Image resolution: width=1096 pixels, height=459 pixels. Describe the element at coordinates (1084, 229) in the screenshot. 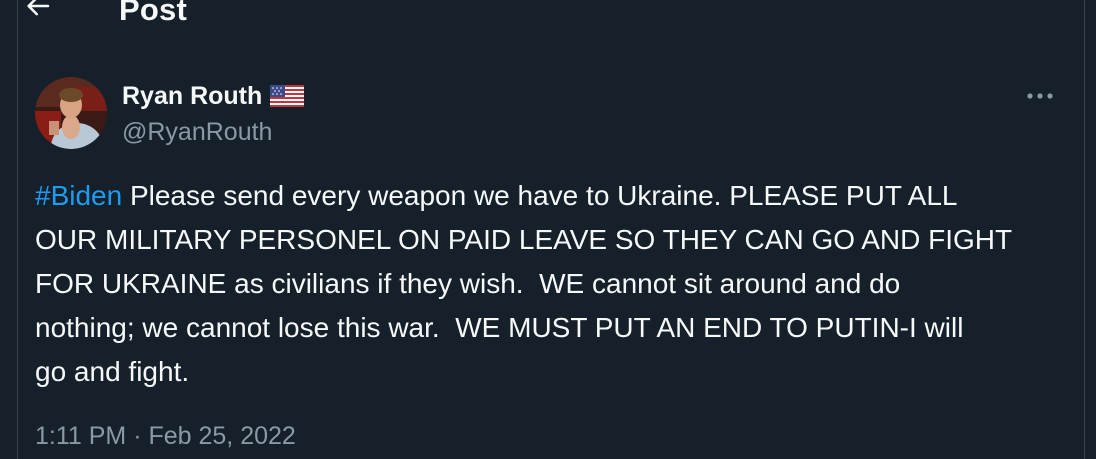

I see `column-right-border` at that location.